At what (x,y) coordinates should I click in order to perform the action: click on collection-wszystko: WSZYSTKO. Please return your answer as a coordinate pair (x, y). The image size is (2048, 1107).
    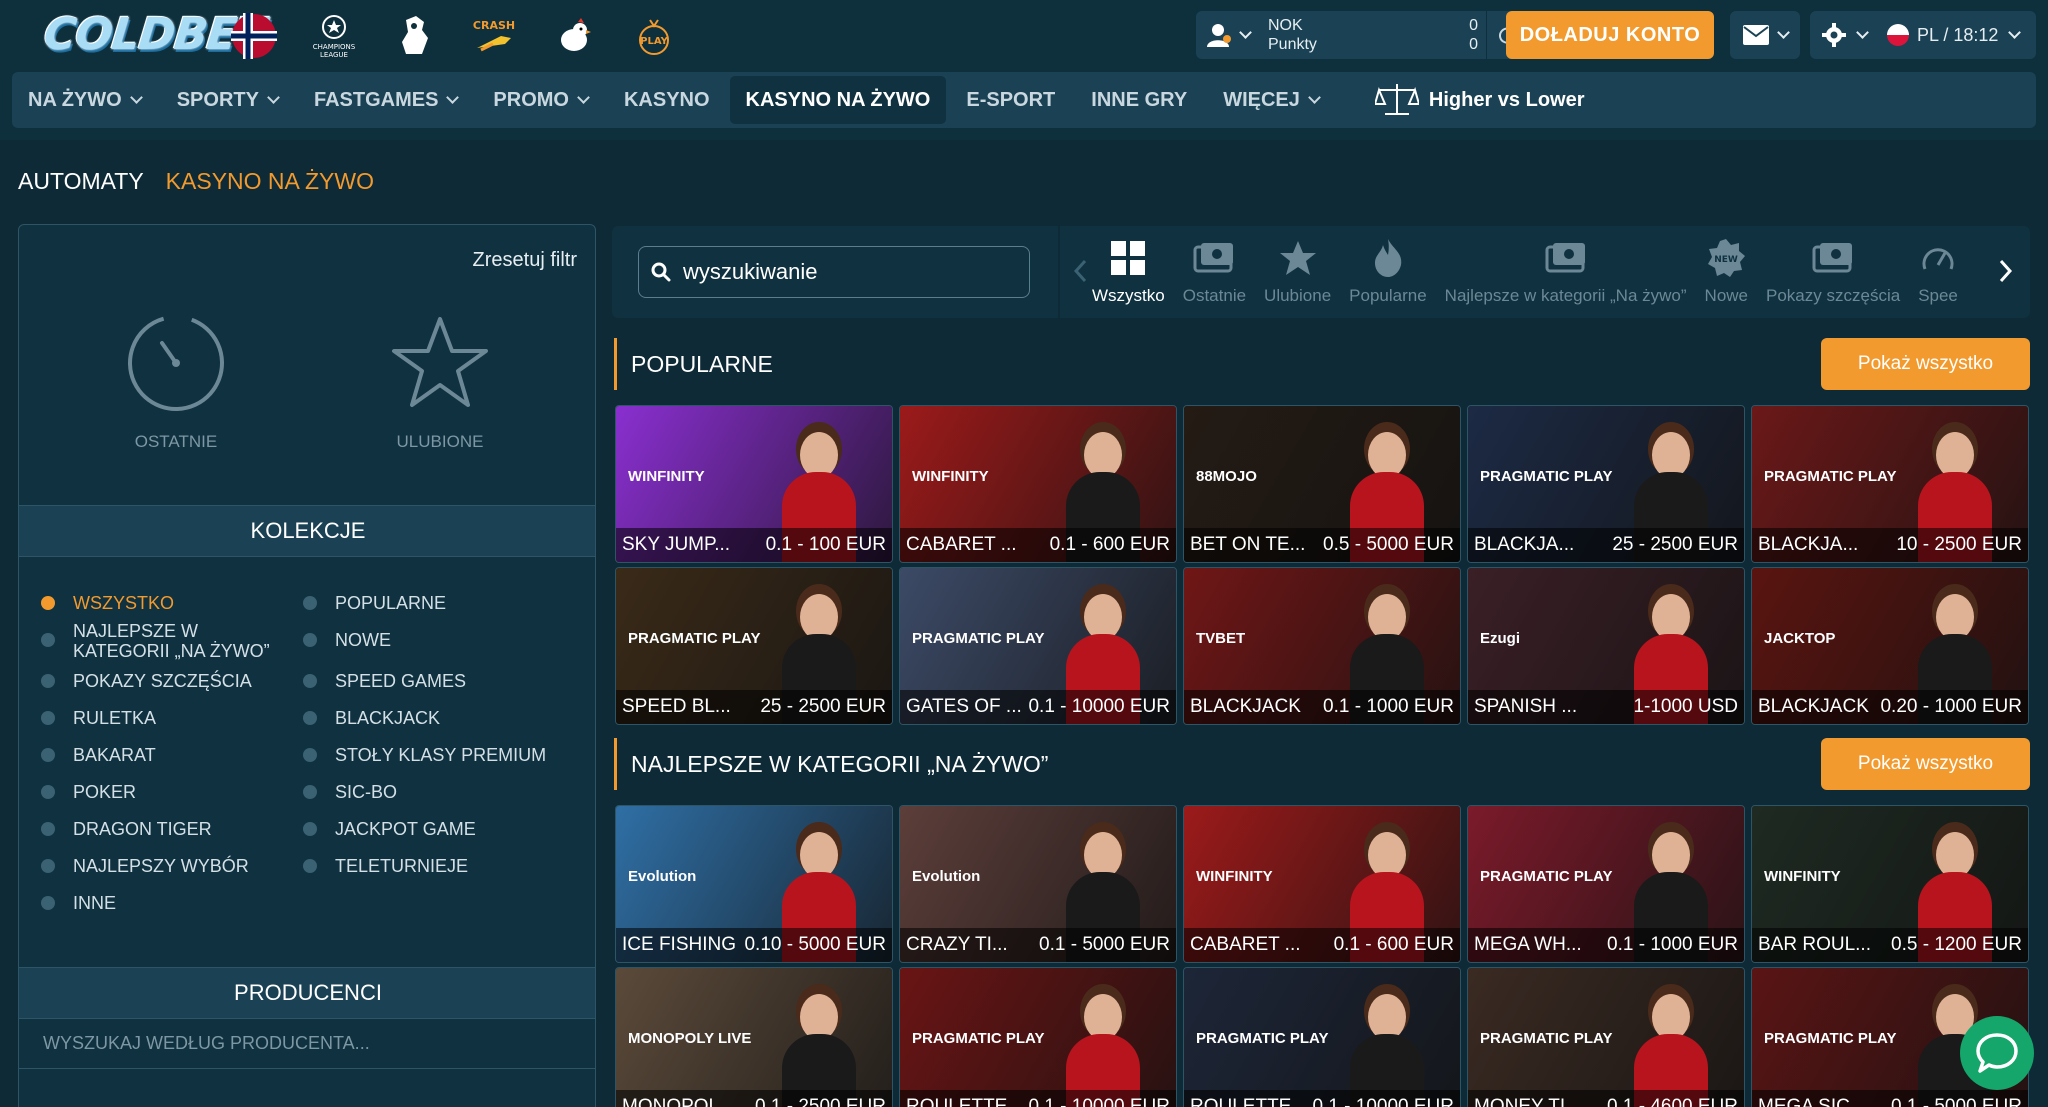
    Looking at the image, I should click on (107, 603).